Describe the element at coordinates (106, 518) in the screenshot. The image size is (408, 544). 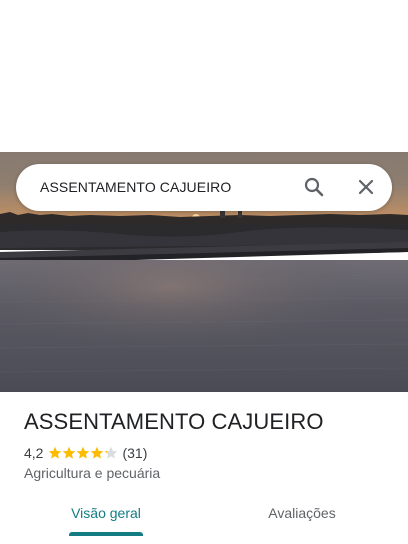
I see `tab-overview: Visão geral` at that location.